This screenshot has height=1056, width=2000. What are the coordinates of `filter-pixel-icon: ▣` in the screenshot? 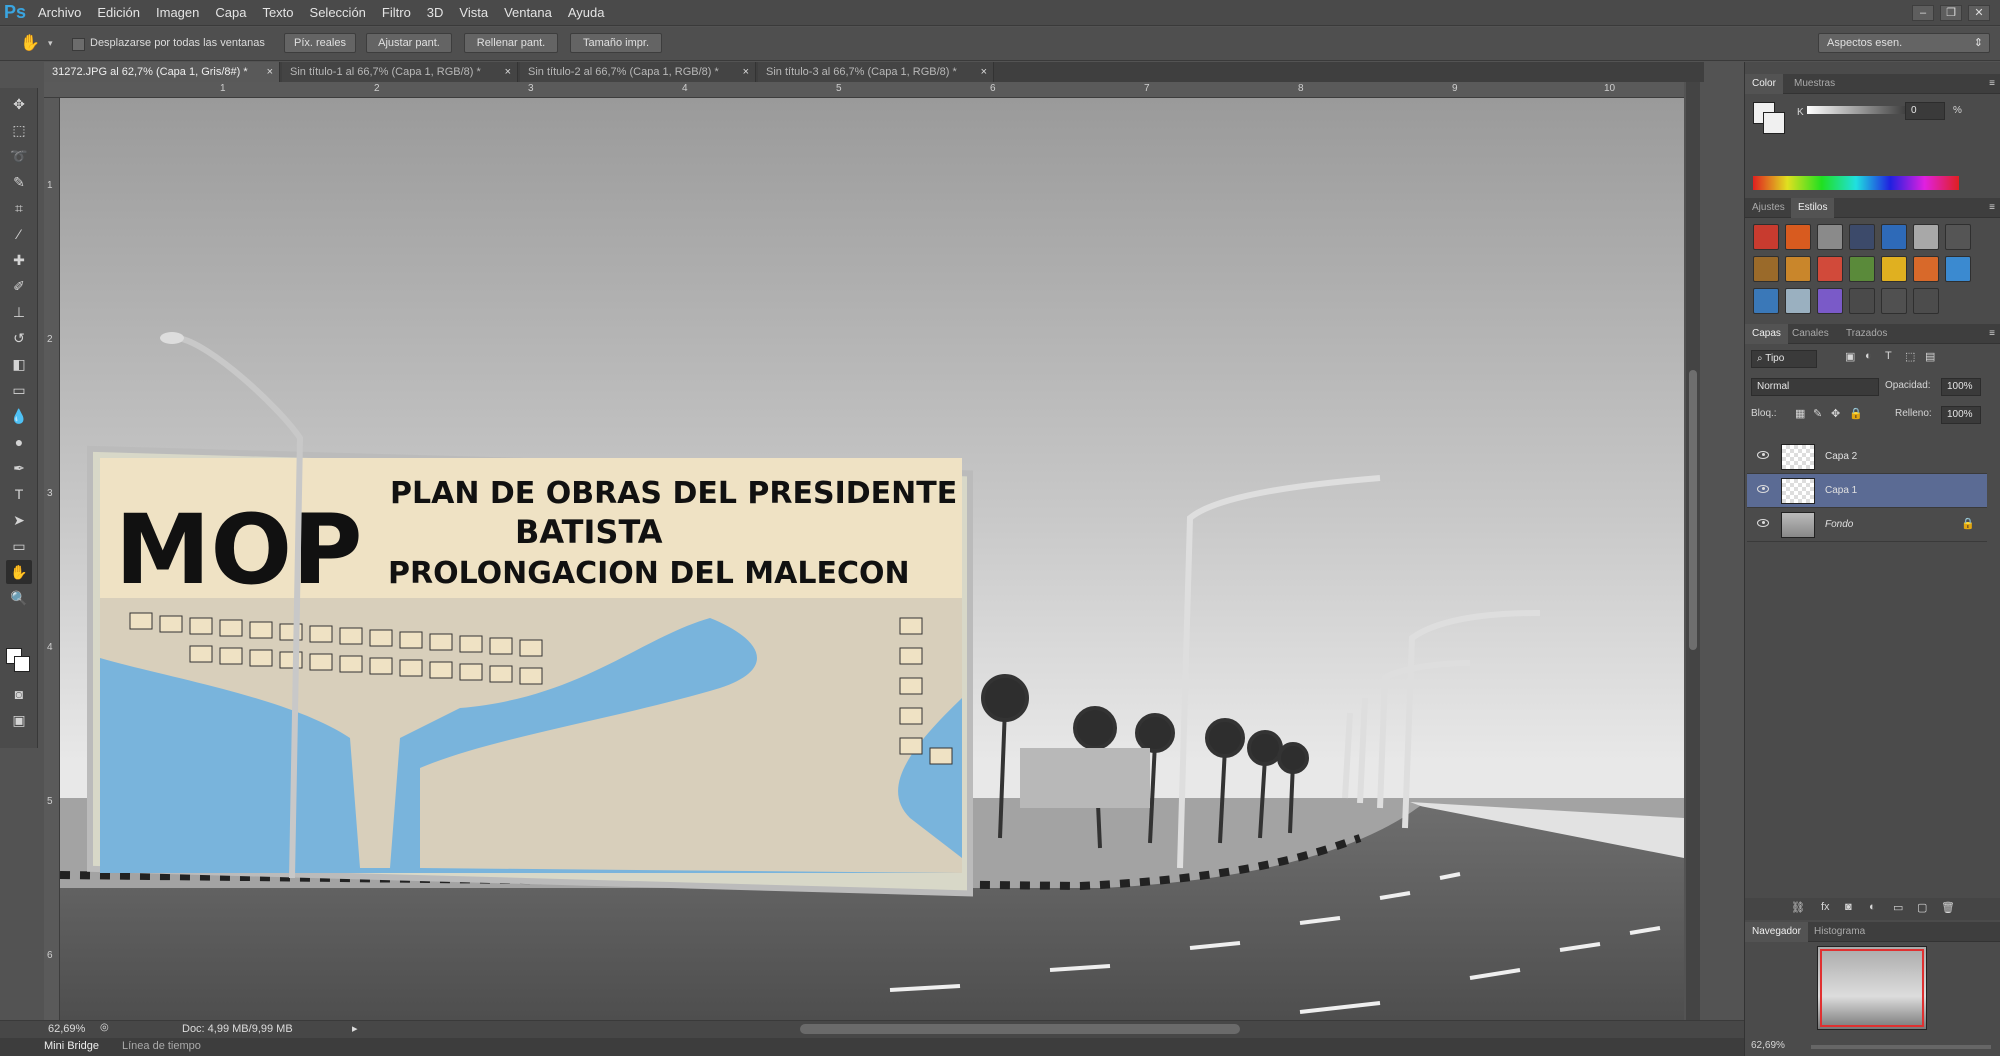 It's located at (1850, 356).